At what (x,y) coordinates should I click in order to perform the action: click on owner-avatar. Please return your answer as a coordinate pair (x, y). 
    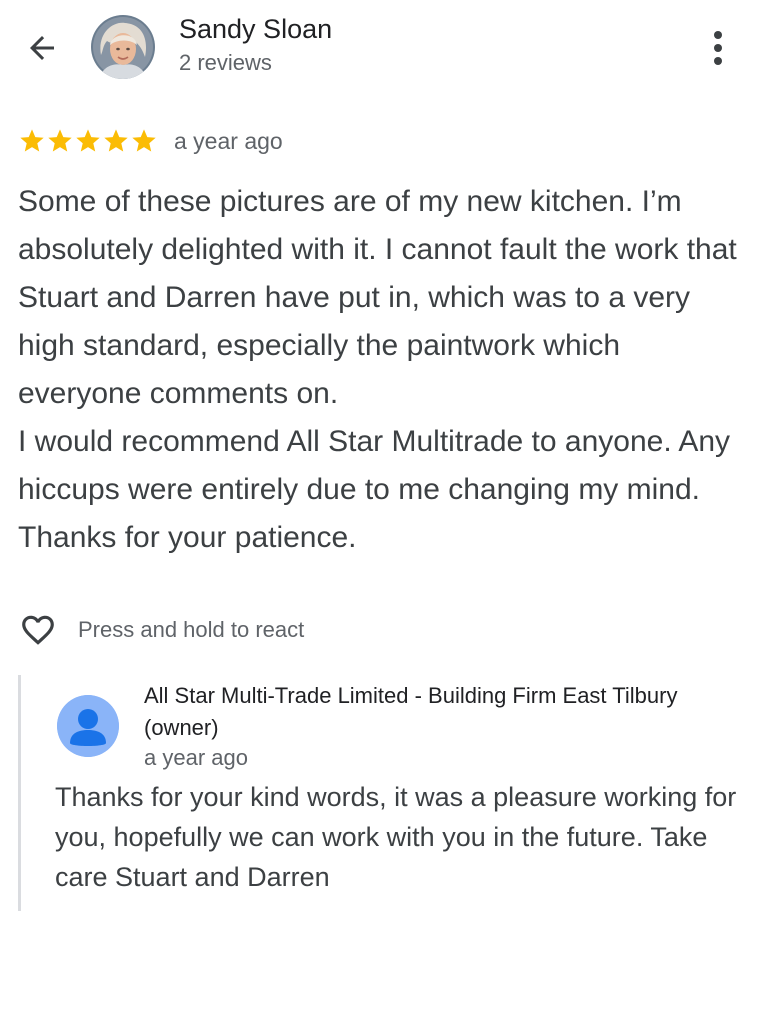
    Looking at the image, I should click on (88, 726).